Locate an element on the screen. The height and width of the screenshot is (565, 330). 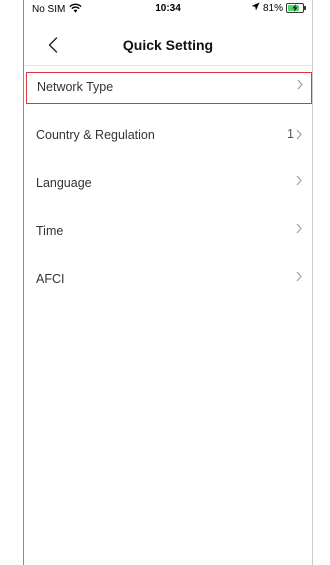
bolt-icon is located at coordinates (295, 8).